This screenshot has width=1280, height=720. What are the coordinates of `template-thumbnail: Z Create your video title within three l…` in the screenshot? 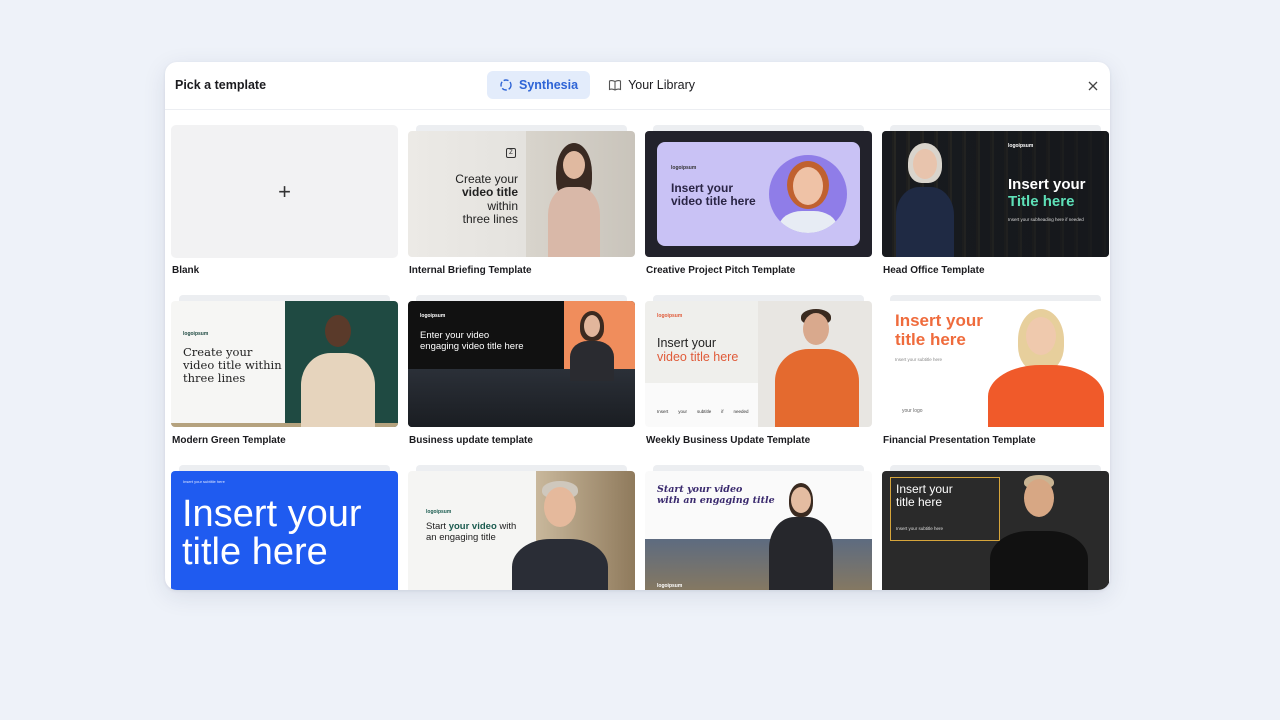 It's located at (521, 194).